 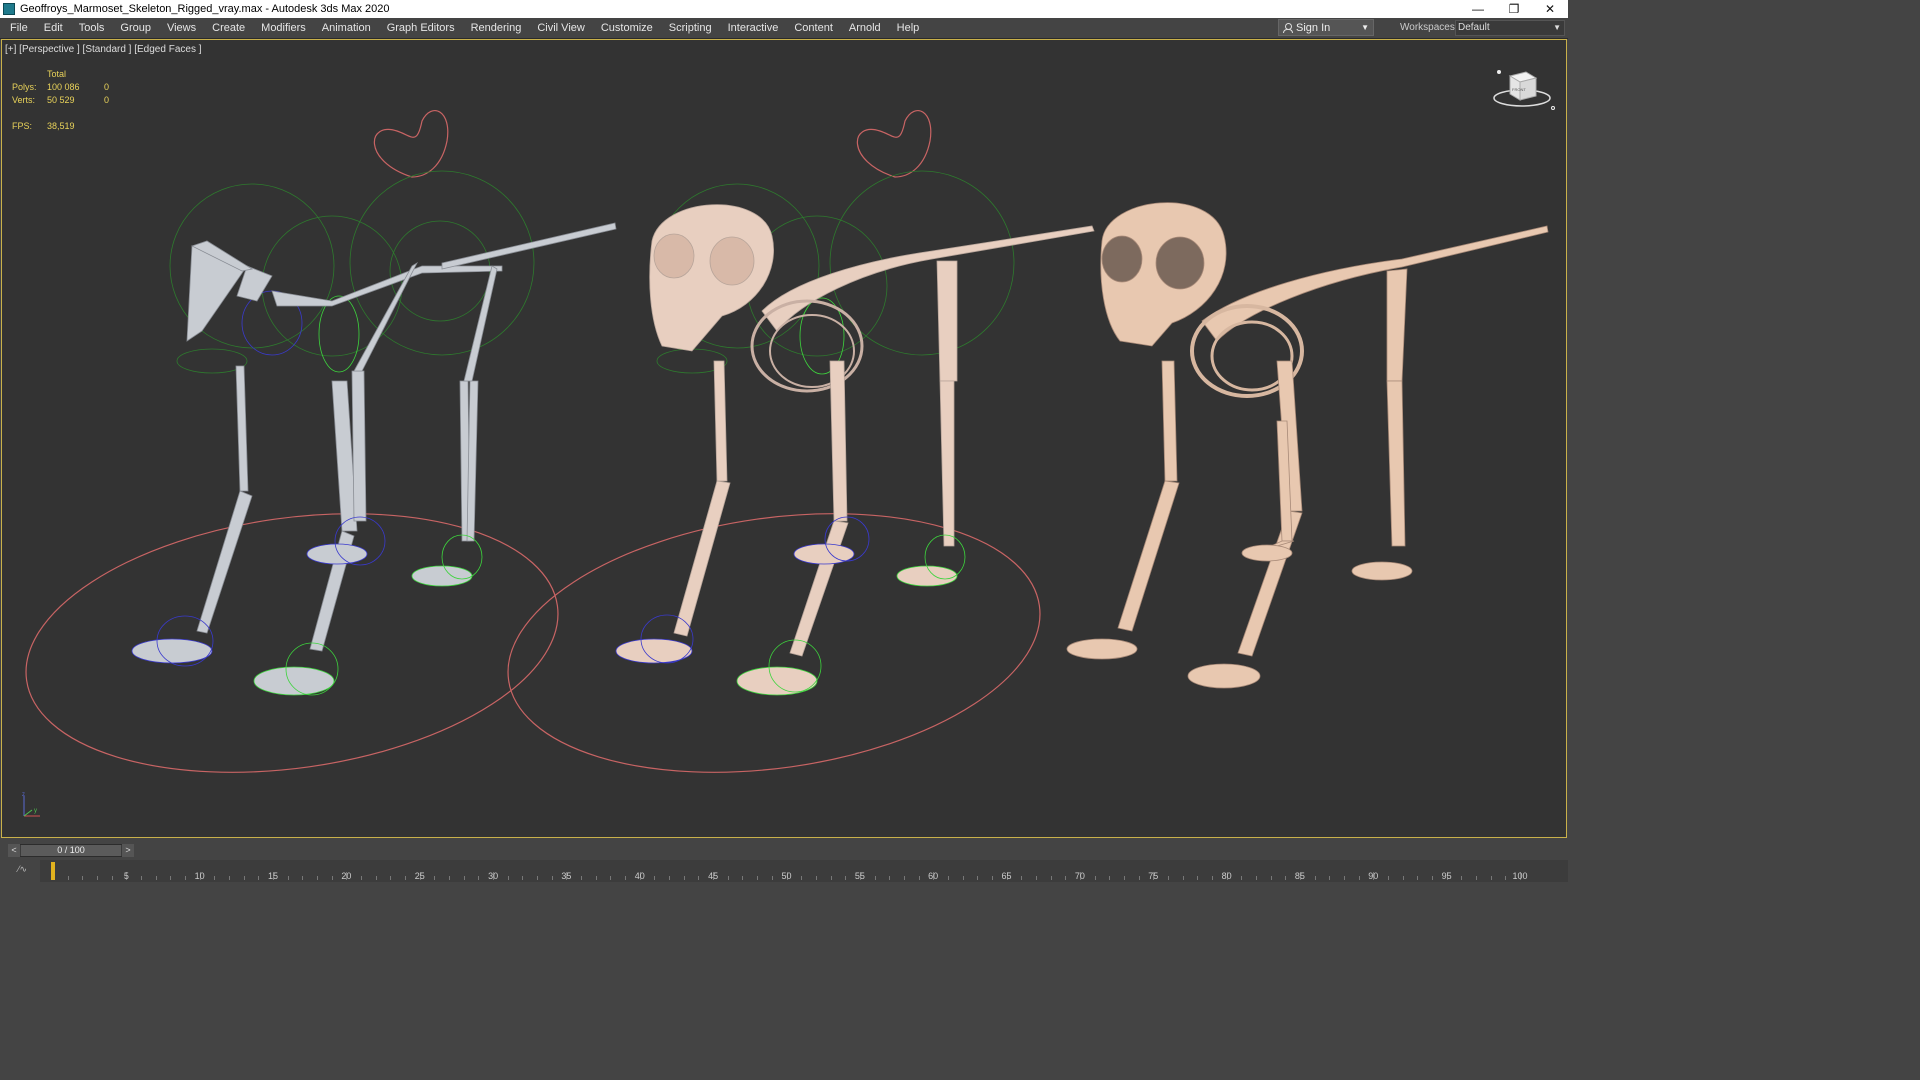 I want to click on sign-in-label: Sign In, so click(x=1313, y=27).